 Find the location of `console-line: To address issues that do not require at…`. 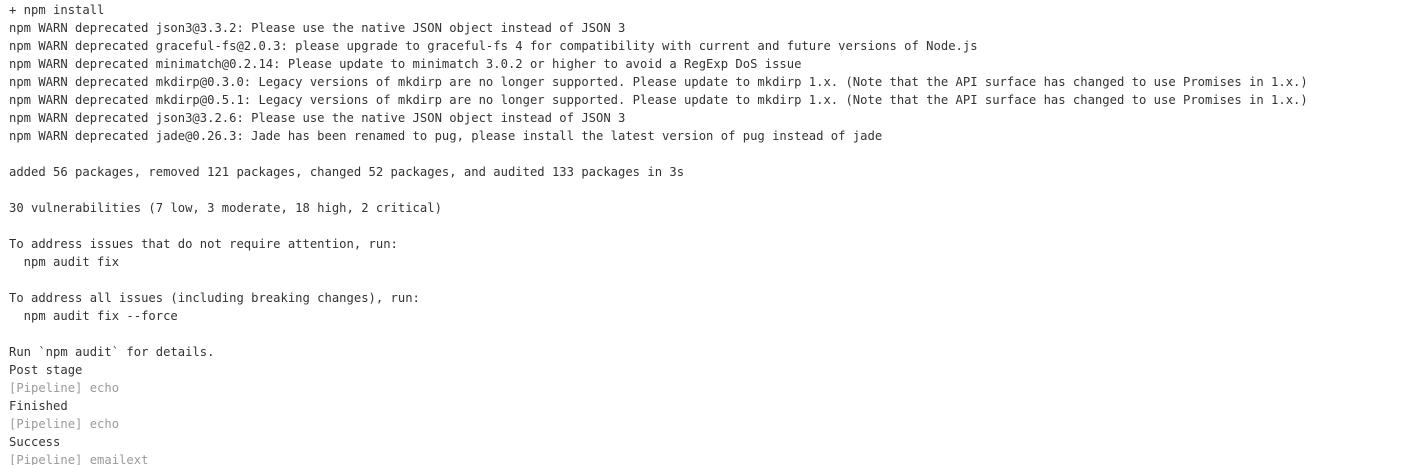

console-line: To address issues that do not require at… is located at coordinates (203, 244).